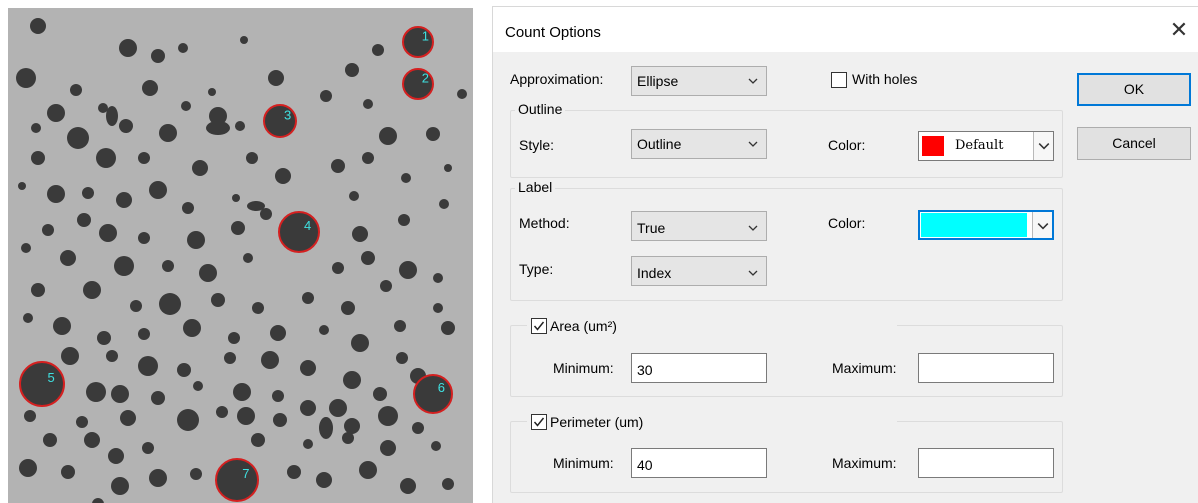 This screenshot has width=1198, height=503. Describe the element at coordinates (986, 146) in the screenshot. I see `outline-color-select: Default` at that location.